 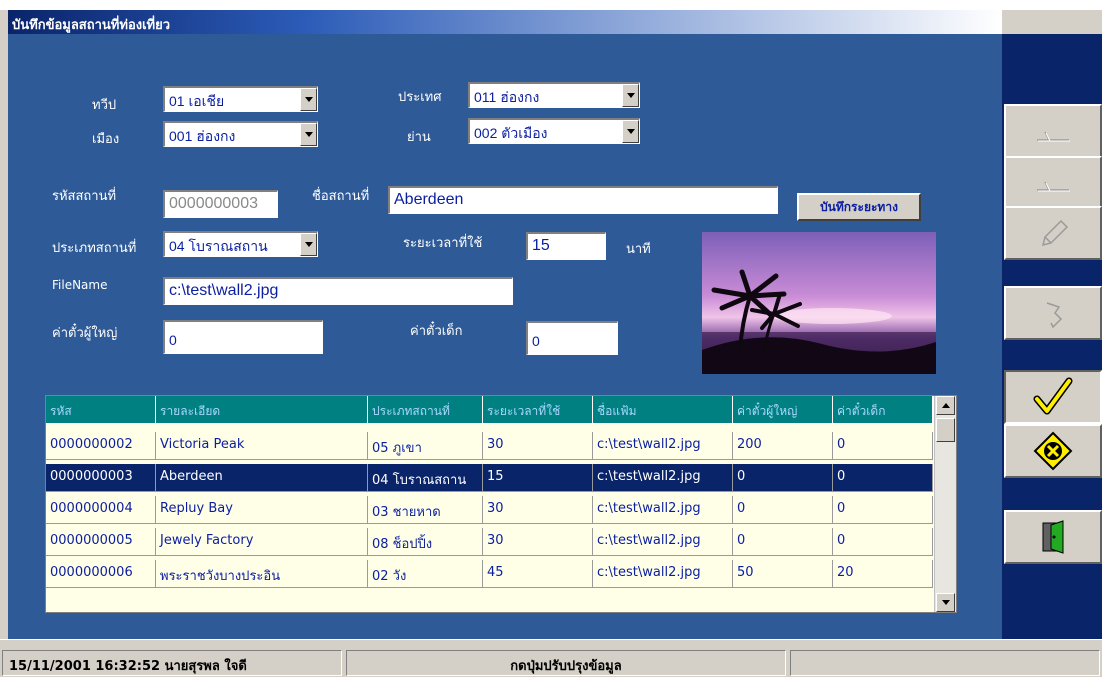 I want to click on place-code-field: 0000000003, so click(x=220, y=204).